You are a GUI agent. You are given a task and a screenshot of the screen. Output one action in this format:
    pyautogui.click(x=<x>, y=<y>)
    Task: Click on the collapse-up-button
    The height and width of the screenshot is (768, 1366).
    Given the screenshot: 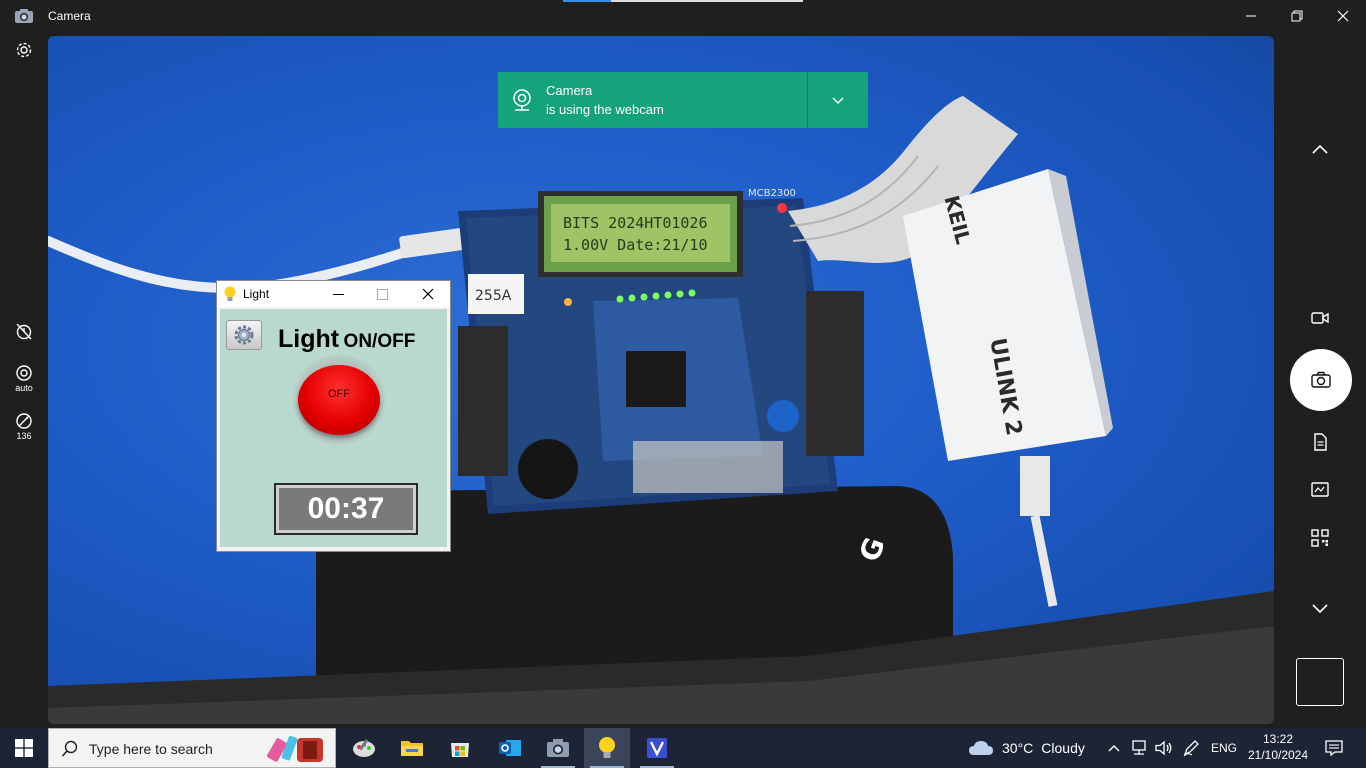 What is the action you would take?
    pyautogui.click(x=1320, y=150)
    